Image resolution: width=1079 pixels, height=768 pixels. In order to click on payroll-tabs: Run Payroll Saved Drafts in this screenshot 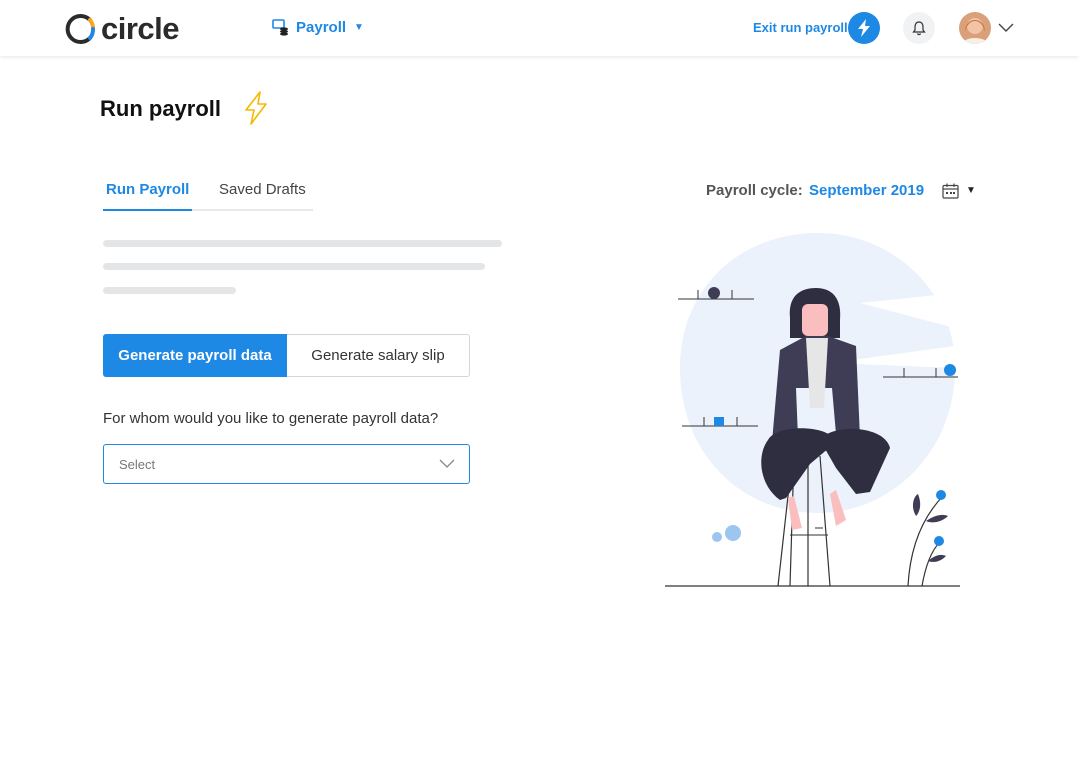, I will do `click(208, 194)`.